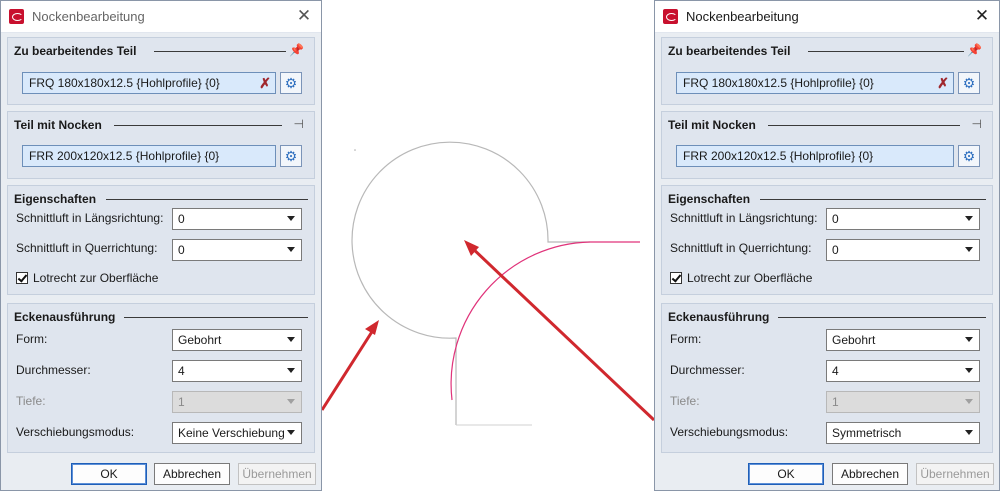  I want to click on profile-gray-outline, so click(470, 283).